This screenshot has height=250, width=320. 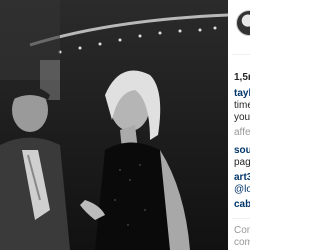 I want to click on add-comment-placeholder: Con, so click(x=242, y=230).